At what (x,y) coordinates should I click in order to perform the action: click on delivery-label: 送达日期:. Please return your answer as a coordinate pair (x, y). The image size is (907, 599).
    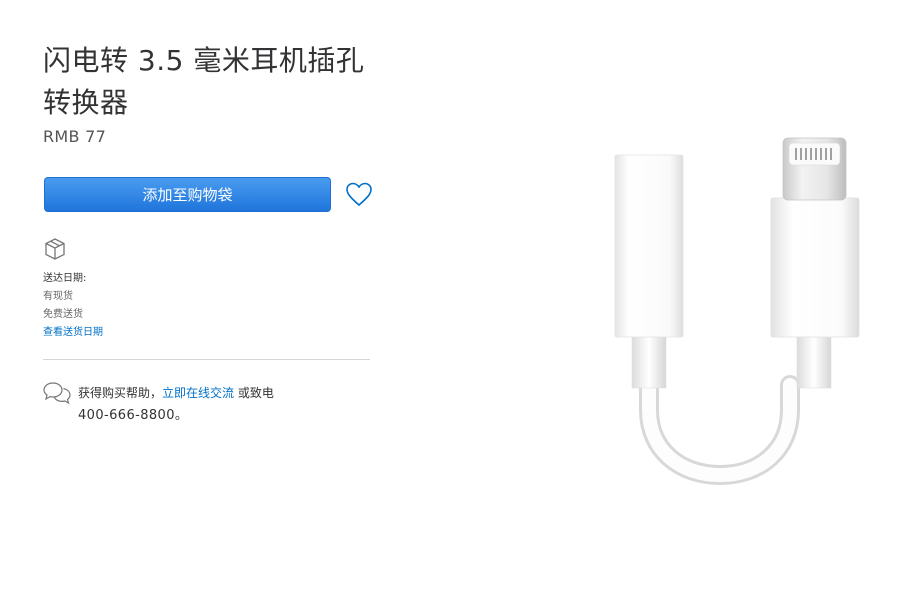
    Looking at the image, I should click on (65, 278).